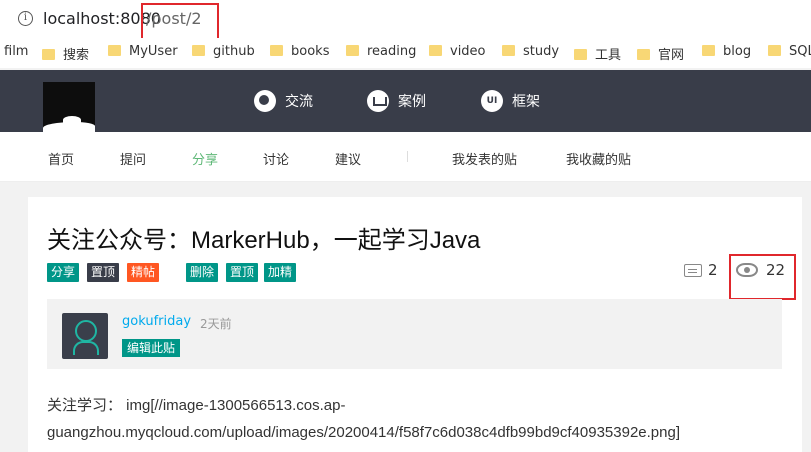 The image size is (811, 452). Describe the element at coordinates (381, 53) in the screenshot. I see `bookmark-reading: reading` at that location.